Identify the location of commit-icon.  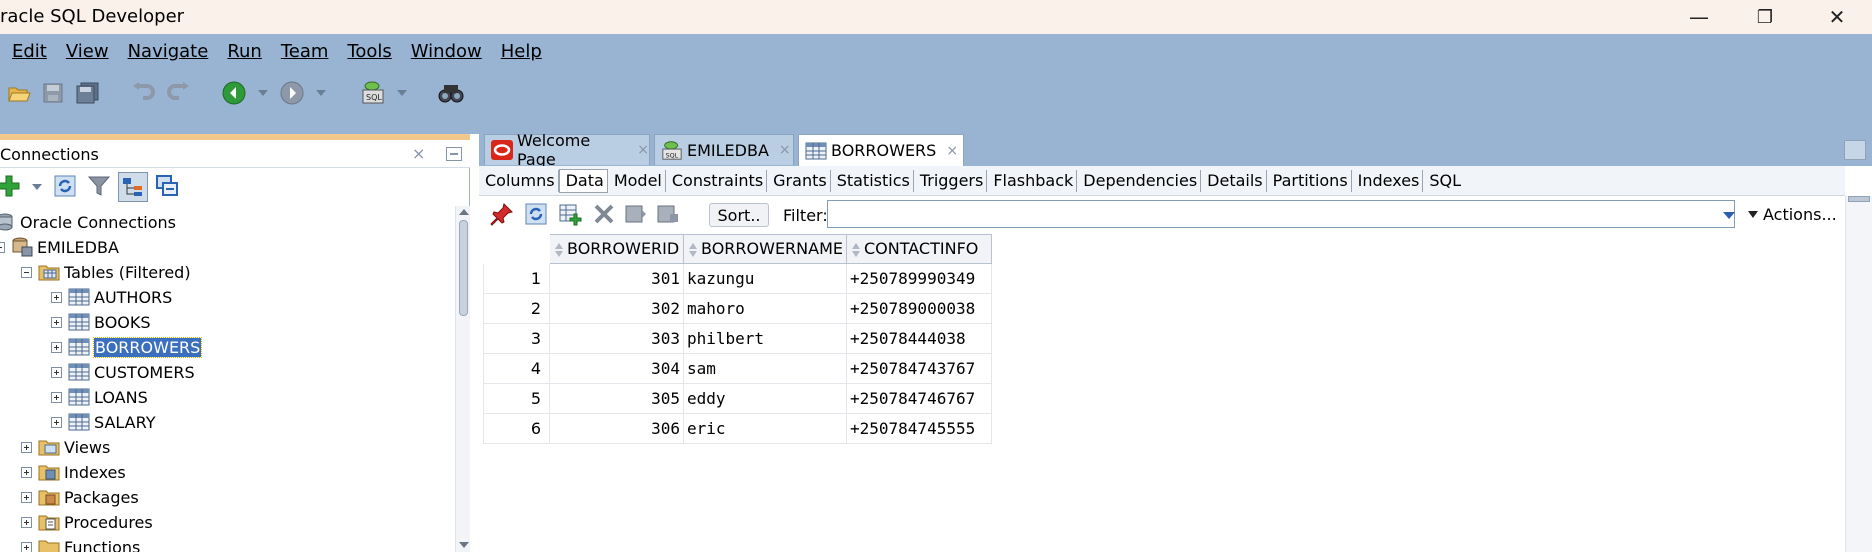
(636, 214).